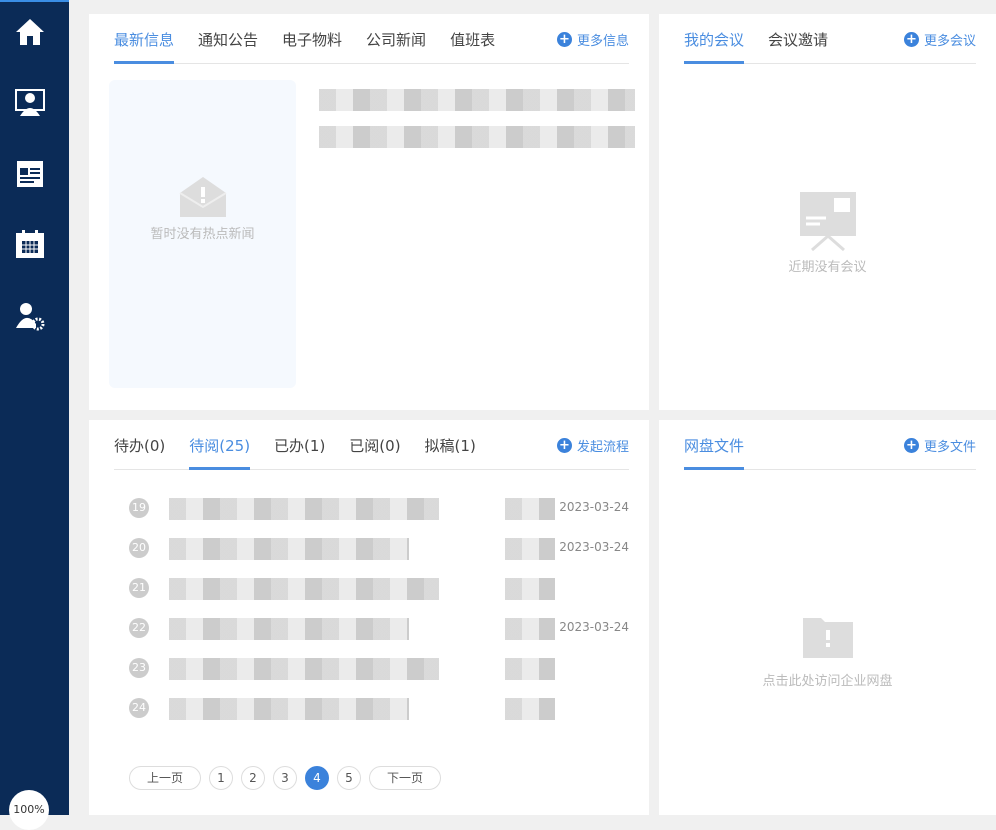 The height and width of the screenshot is (830, 996). Describe the element at coordinates (139, 548) in the screenshot. I see `row-number: 20` at that location.